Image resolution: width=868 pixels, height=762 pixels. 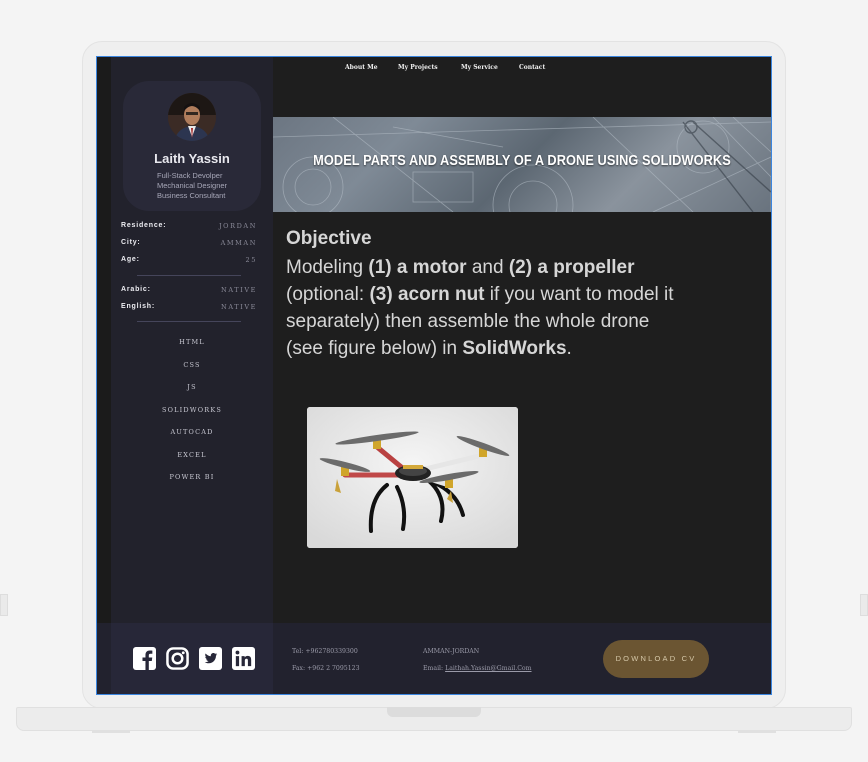 What do you see at coordinates (361, 67) in the screenshot?
I see `nav-about-me: About Me` at bounding box center [361, 67].